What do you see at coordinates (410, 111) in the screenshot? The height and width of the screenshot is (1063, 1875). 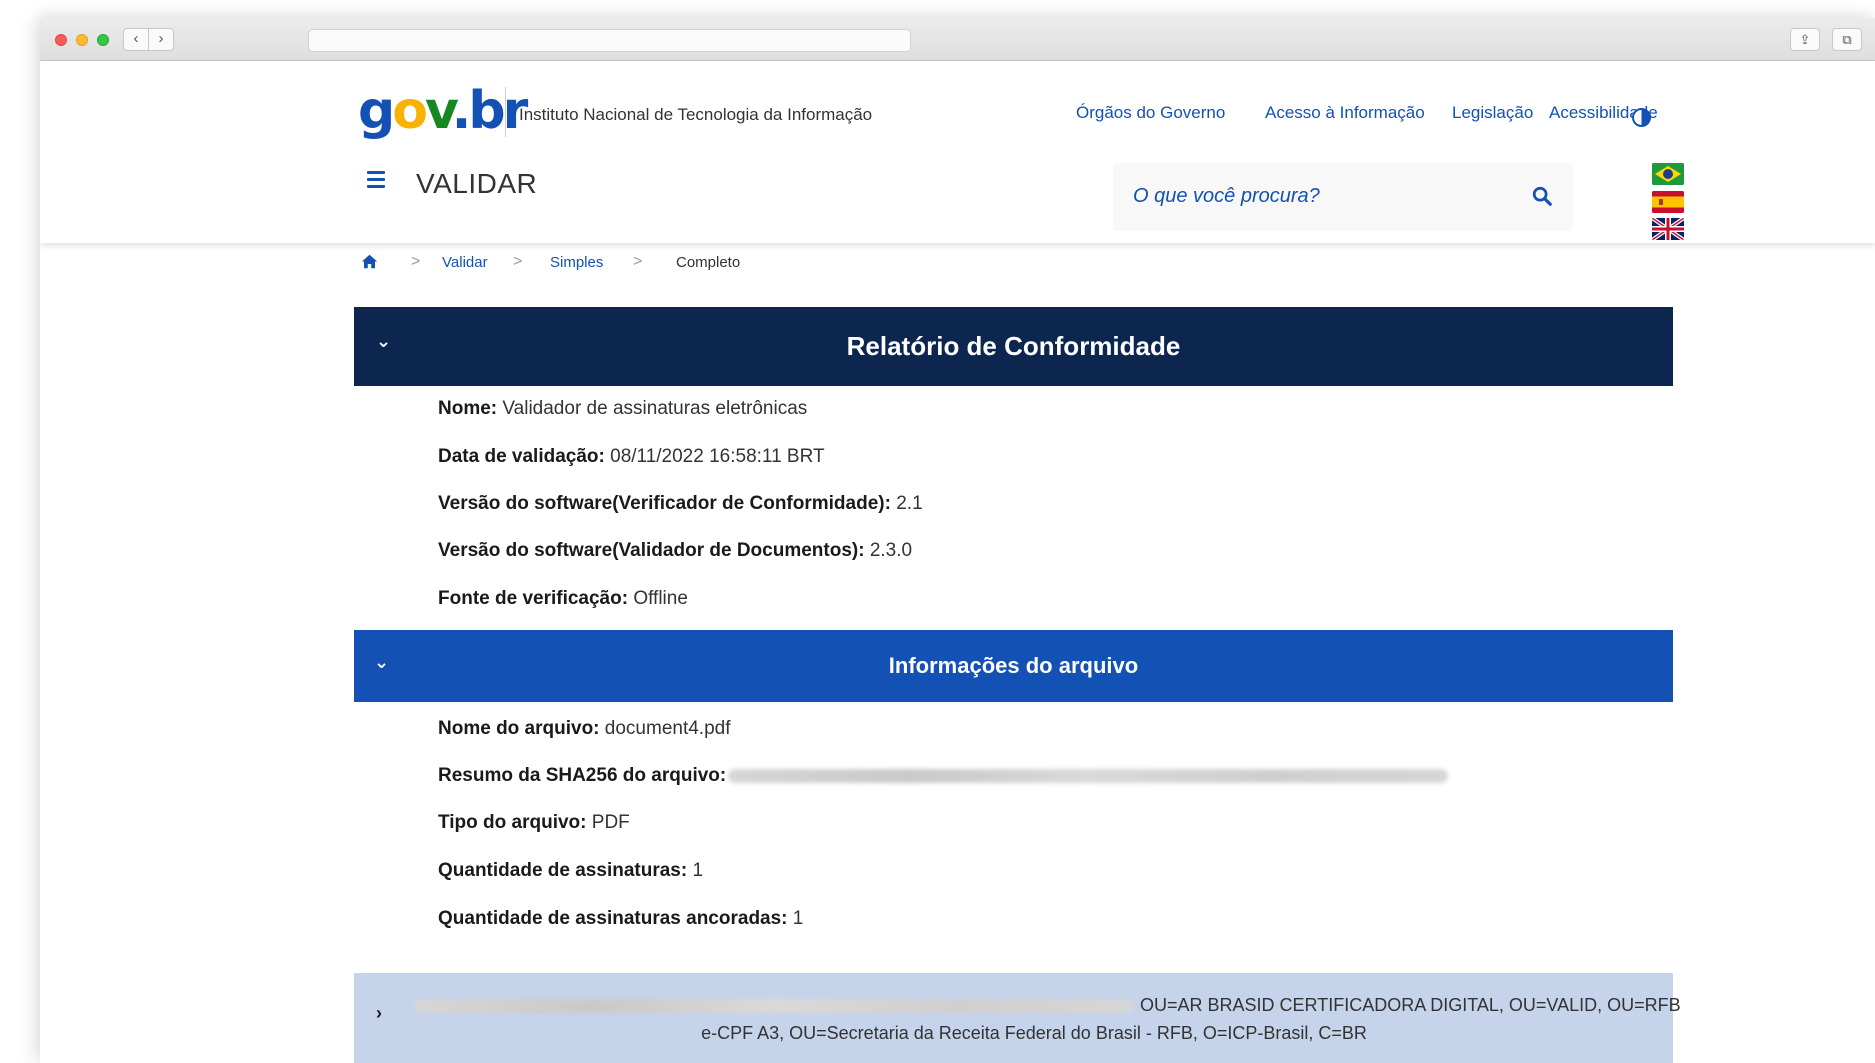 I see `logo-letter-o: o` at bounding box center [410, 111].